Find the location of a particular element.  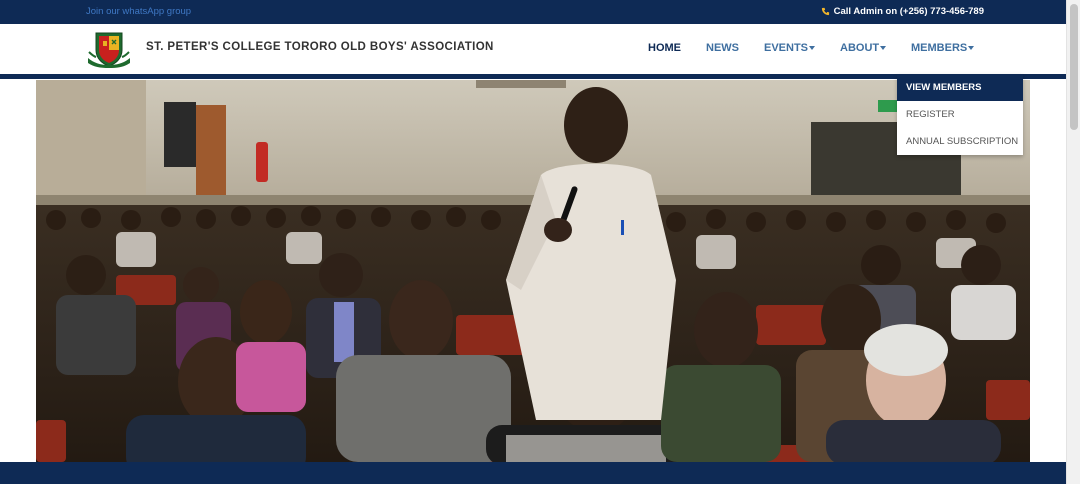

phone-icon is located at coordinates (825, 11).